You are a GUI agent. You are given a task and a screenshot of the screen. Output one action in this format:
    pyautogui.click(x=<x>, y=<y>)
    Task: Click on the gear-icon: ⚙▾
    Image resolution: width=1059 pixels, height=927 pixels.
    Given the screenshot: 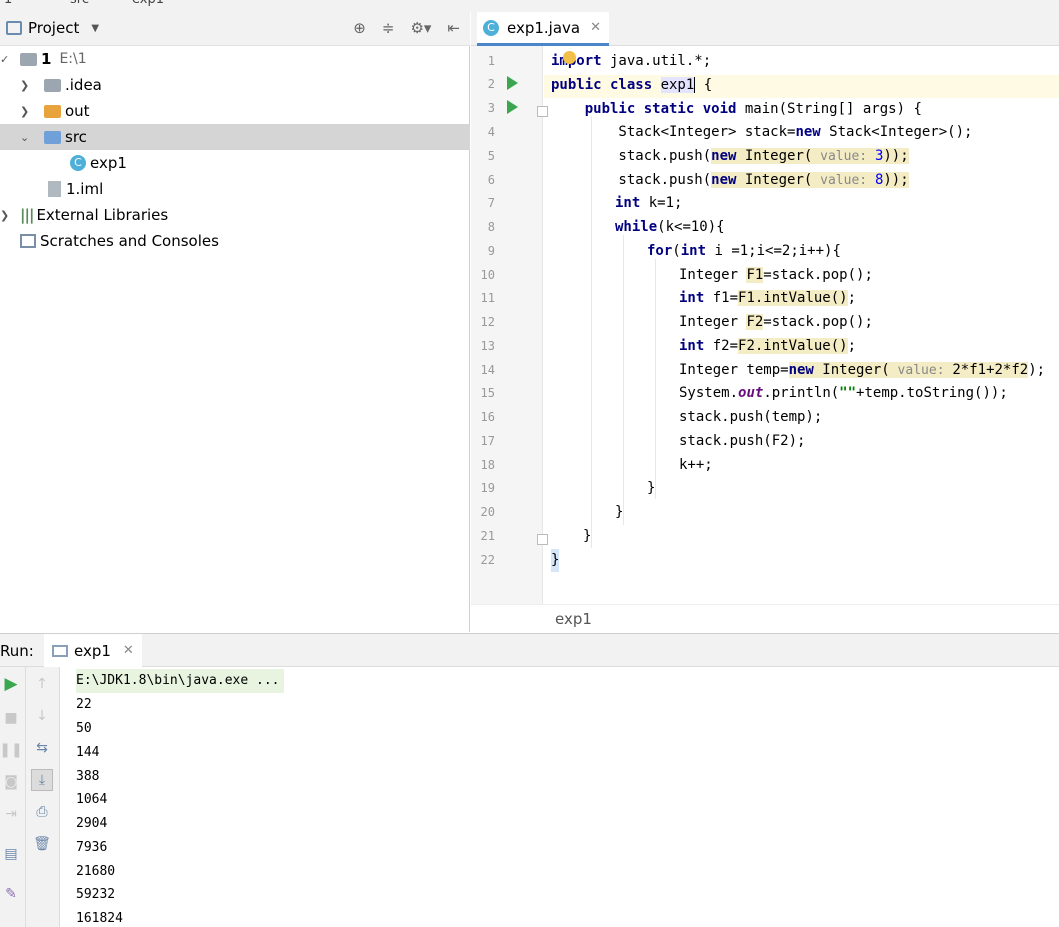 What is the action you would take?
    pyautogui.click(x=420, y=28)
    